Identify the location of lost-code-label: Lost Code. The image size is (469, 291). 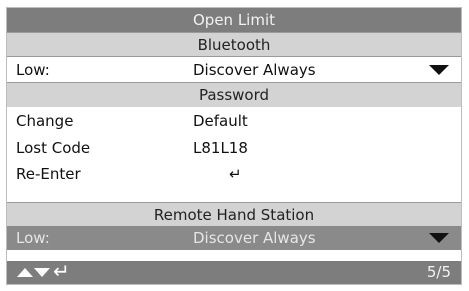
(53, 148).